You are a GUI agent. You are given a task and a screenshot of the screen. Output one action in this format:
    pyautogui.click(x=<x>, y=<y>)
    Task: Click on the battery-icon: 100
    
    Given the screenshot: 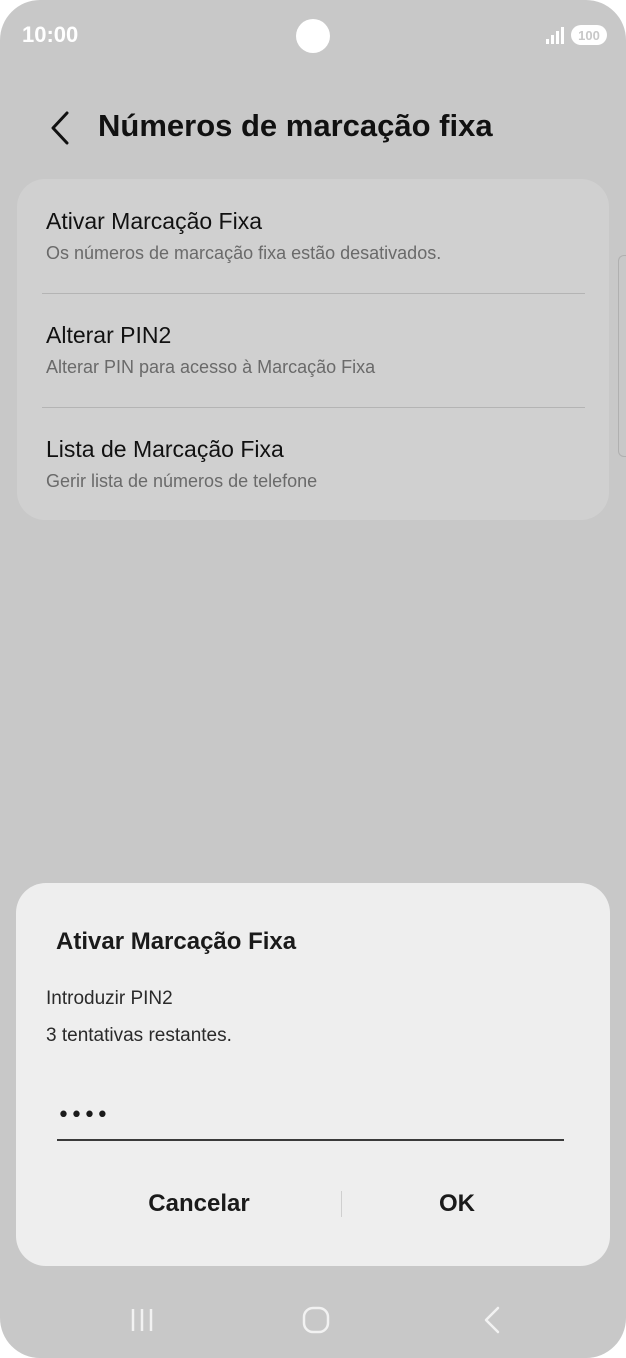 What is the action you would take?
    pyautogui.click(x=589, y=35)
    